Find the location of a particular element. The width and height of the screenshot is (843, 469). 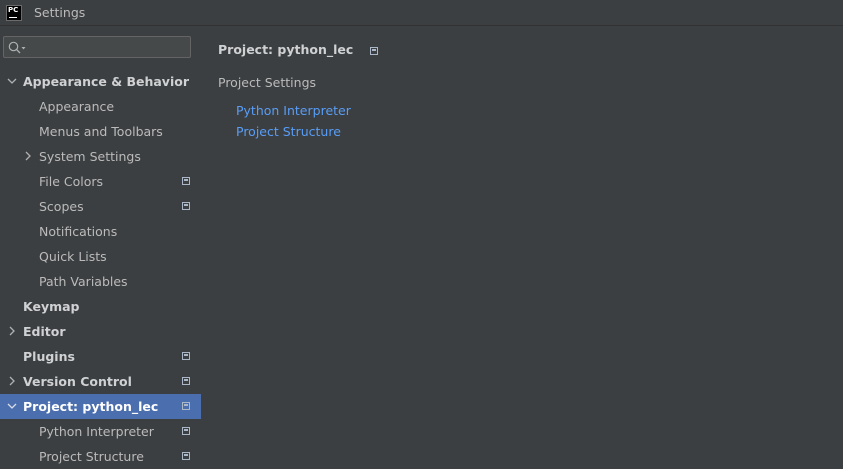

tree-item-python-interpreter: Python Interpreter is located at coordinates (100, 431).